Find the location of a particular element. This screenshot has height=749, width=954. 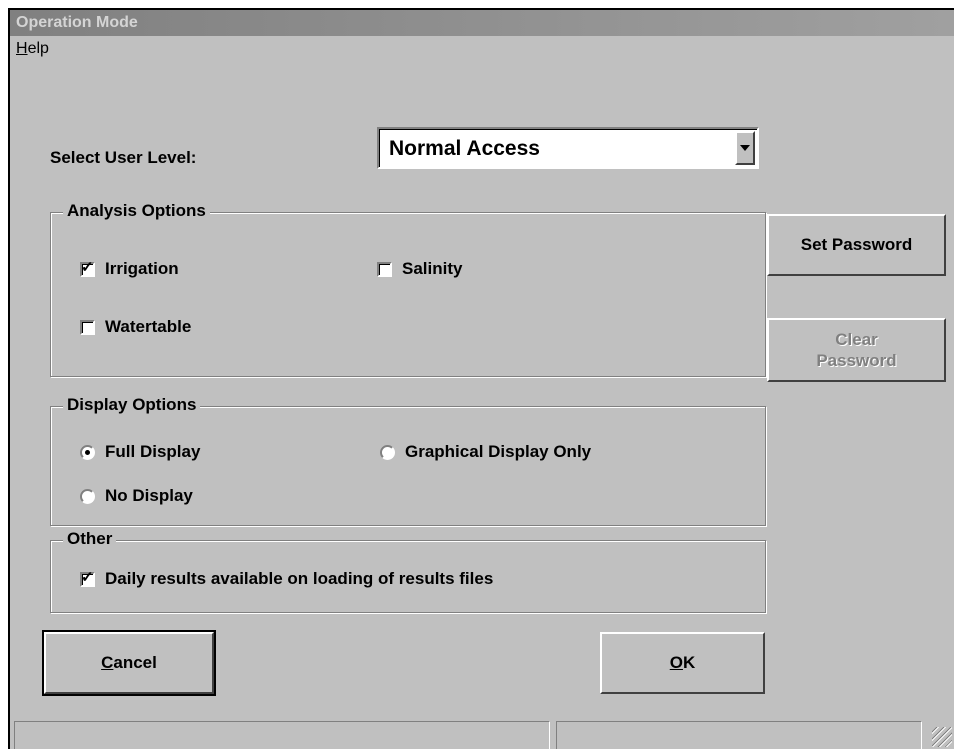

menu-bar: Help is located at coordinates (482, 50).